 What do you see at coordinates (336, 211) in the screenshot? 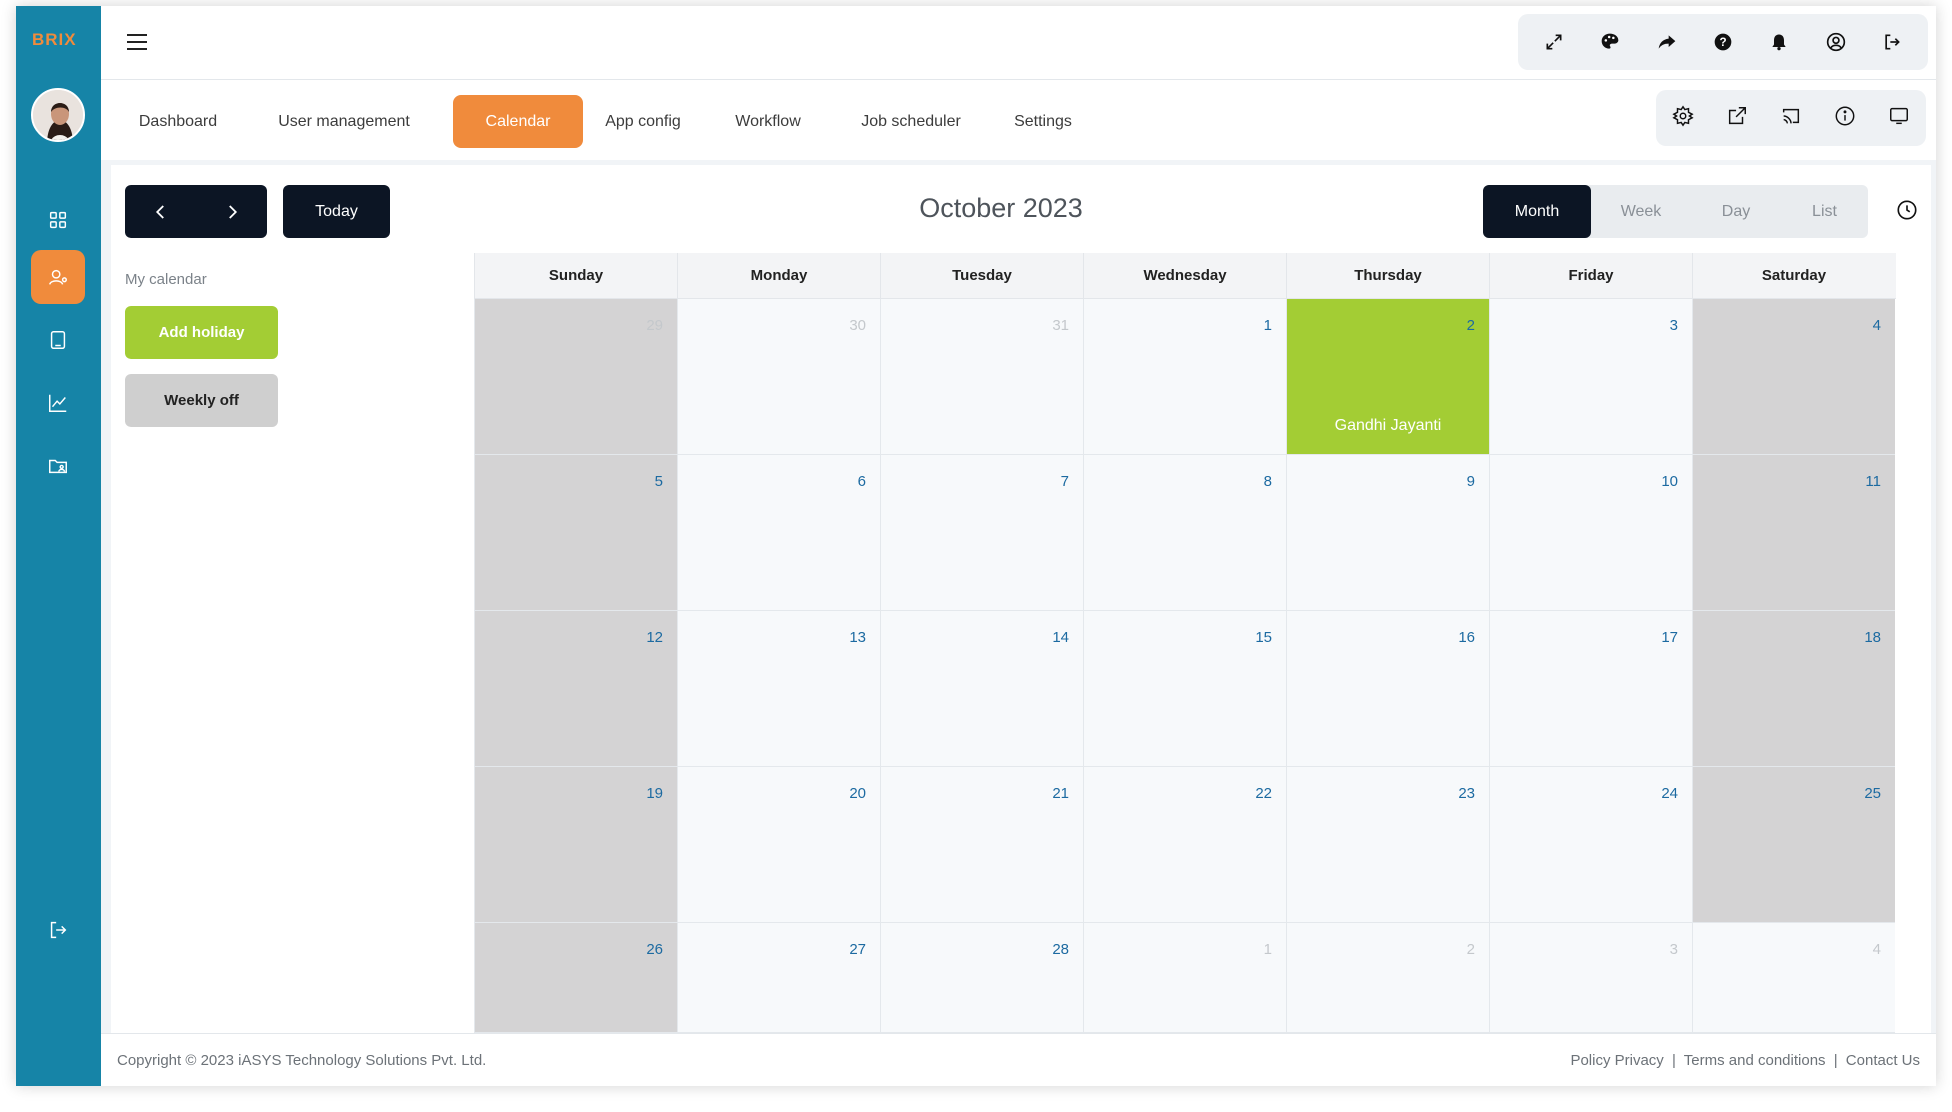
I see `today-button: Today` at bounding box center [336, 211].